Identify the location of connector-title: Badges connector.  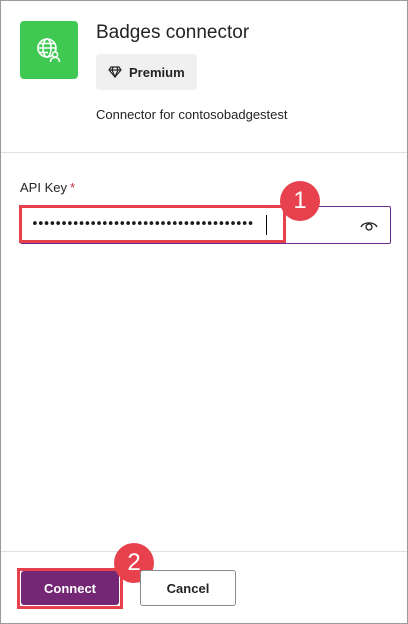
(173, 32).